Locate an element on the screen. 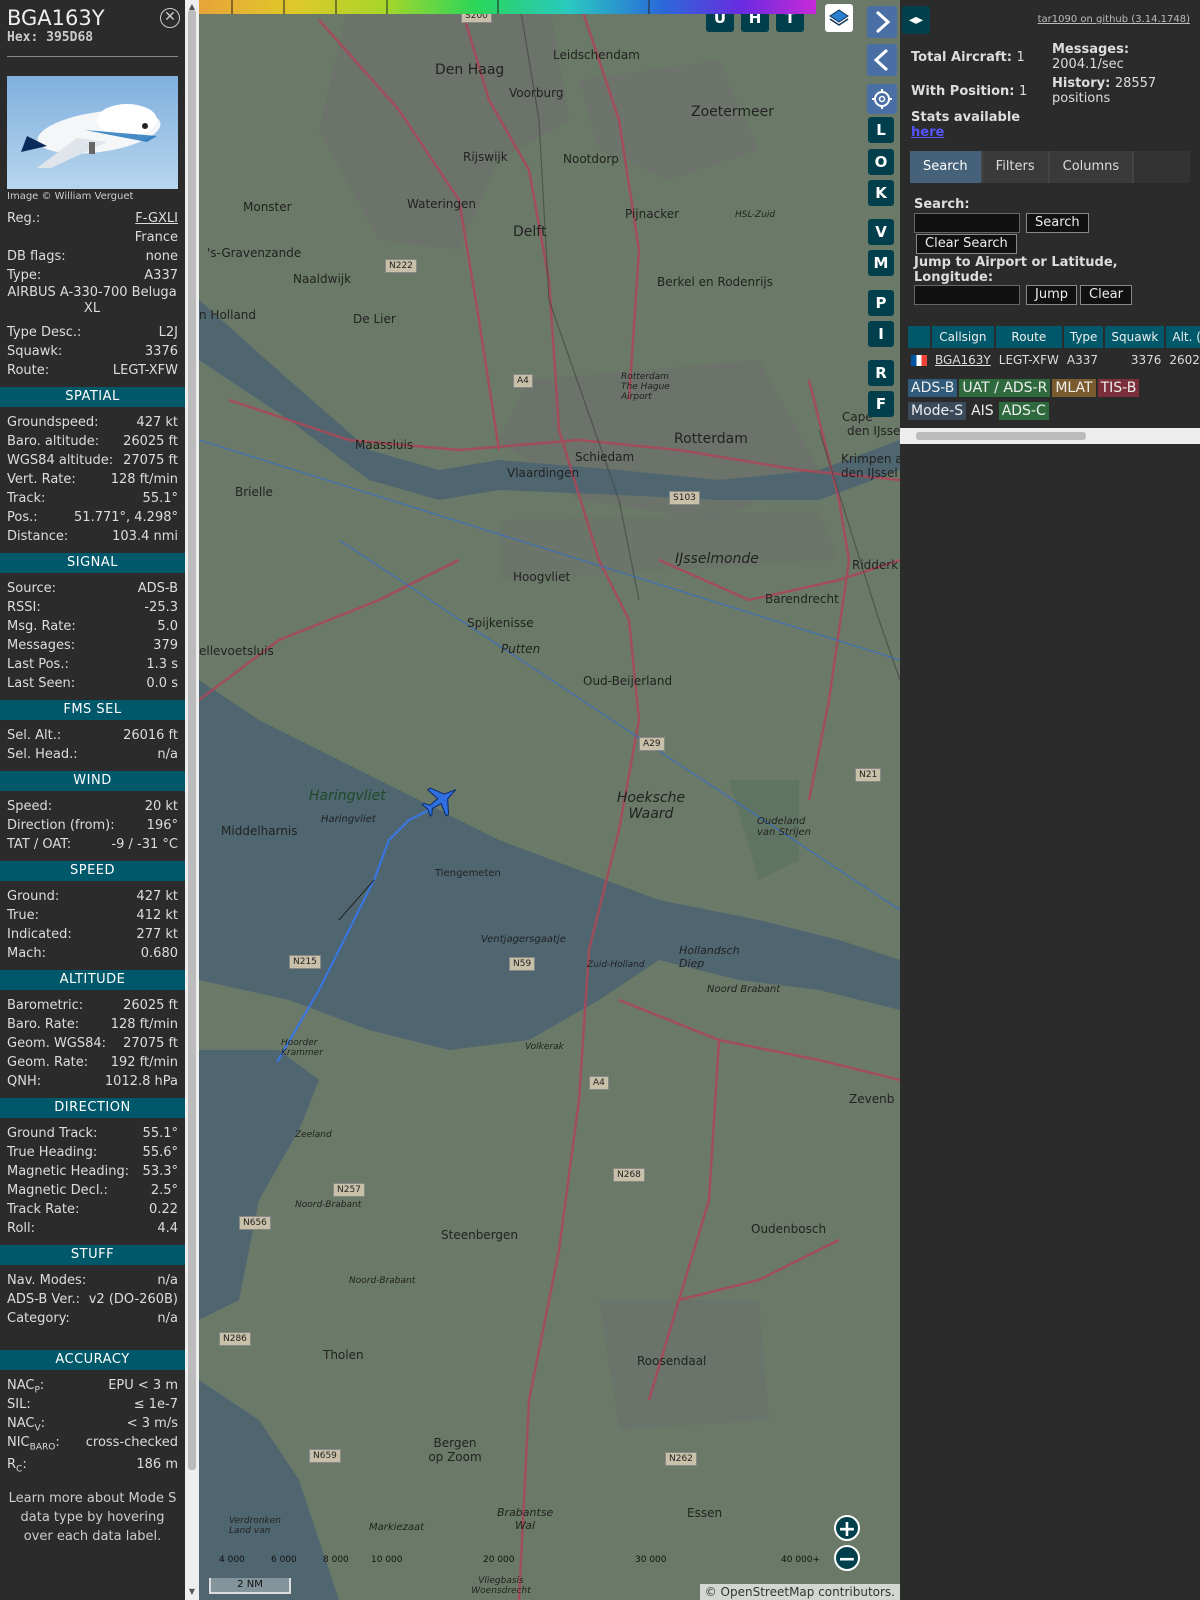 The height and width of the screenshot is (1600, 1200). column-type: Type is located at coordinates (1083, 337).